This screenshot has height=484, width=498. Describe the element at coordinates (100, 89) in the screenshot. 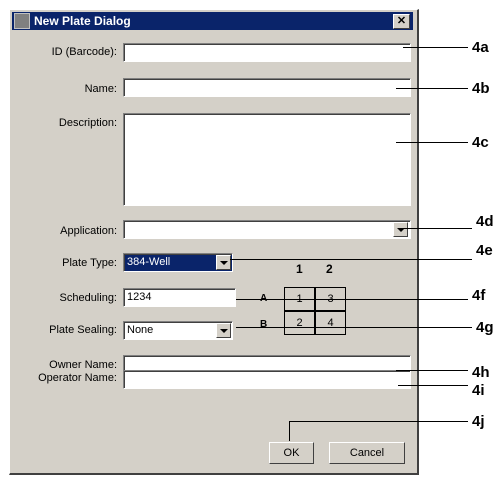

I see `name-label: Name:` at that location.